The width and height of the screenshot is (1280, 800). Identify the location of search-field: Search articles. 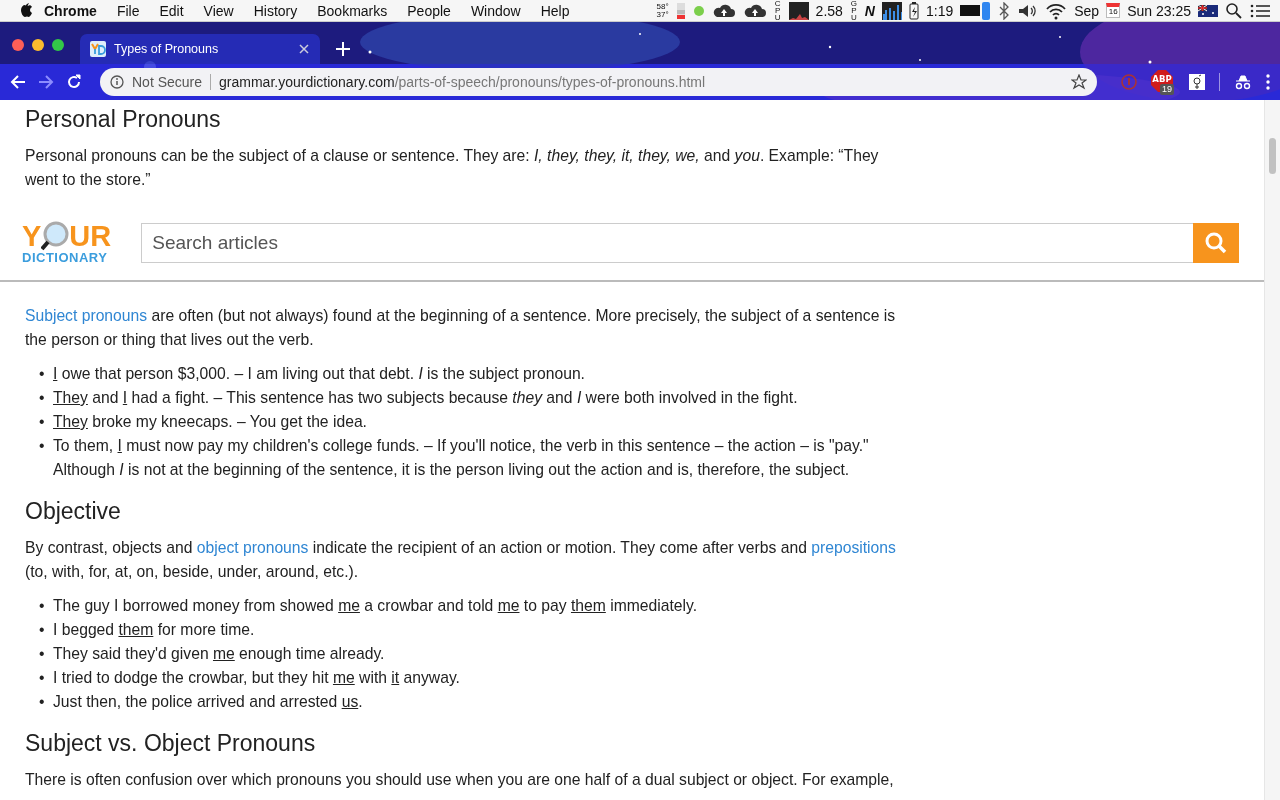
(667, 242).